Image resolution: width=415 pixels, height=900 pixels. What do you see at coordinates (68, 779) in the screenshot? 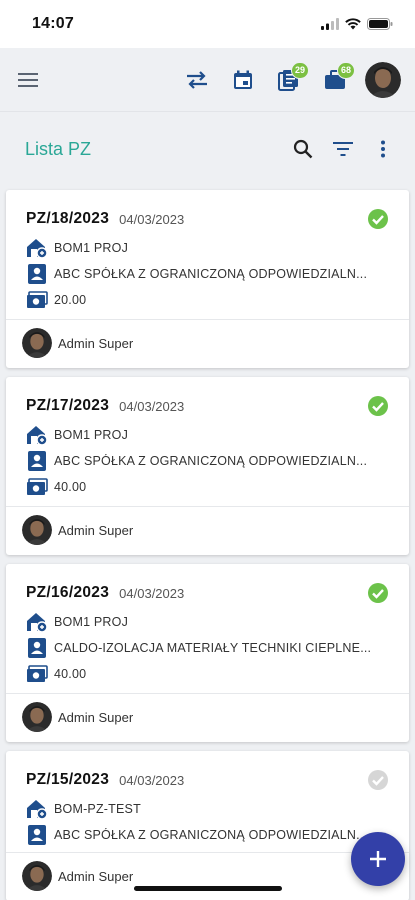
I see `document-number: PZ/15/2023` at bounding box center [68, 779].